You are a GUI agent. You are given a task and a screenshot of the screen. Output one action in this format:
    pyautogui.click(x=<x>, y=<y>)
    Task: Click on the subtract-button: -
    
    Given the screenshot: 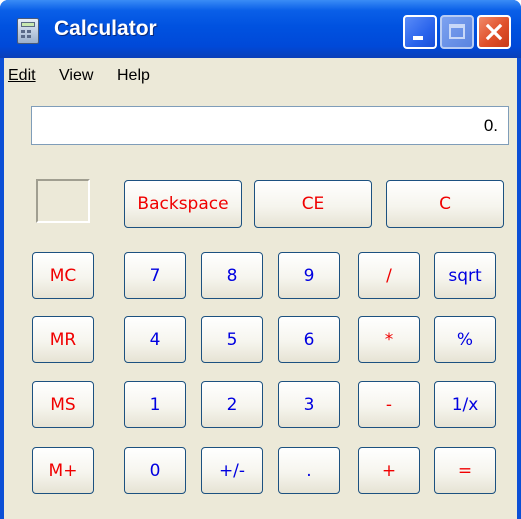 What is the action you would take?
    pyautogui.click(x=389, y=404)
    